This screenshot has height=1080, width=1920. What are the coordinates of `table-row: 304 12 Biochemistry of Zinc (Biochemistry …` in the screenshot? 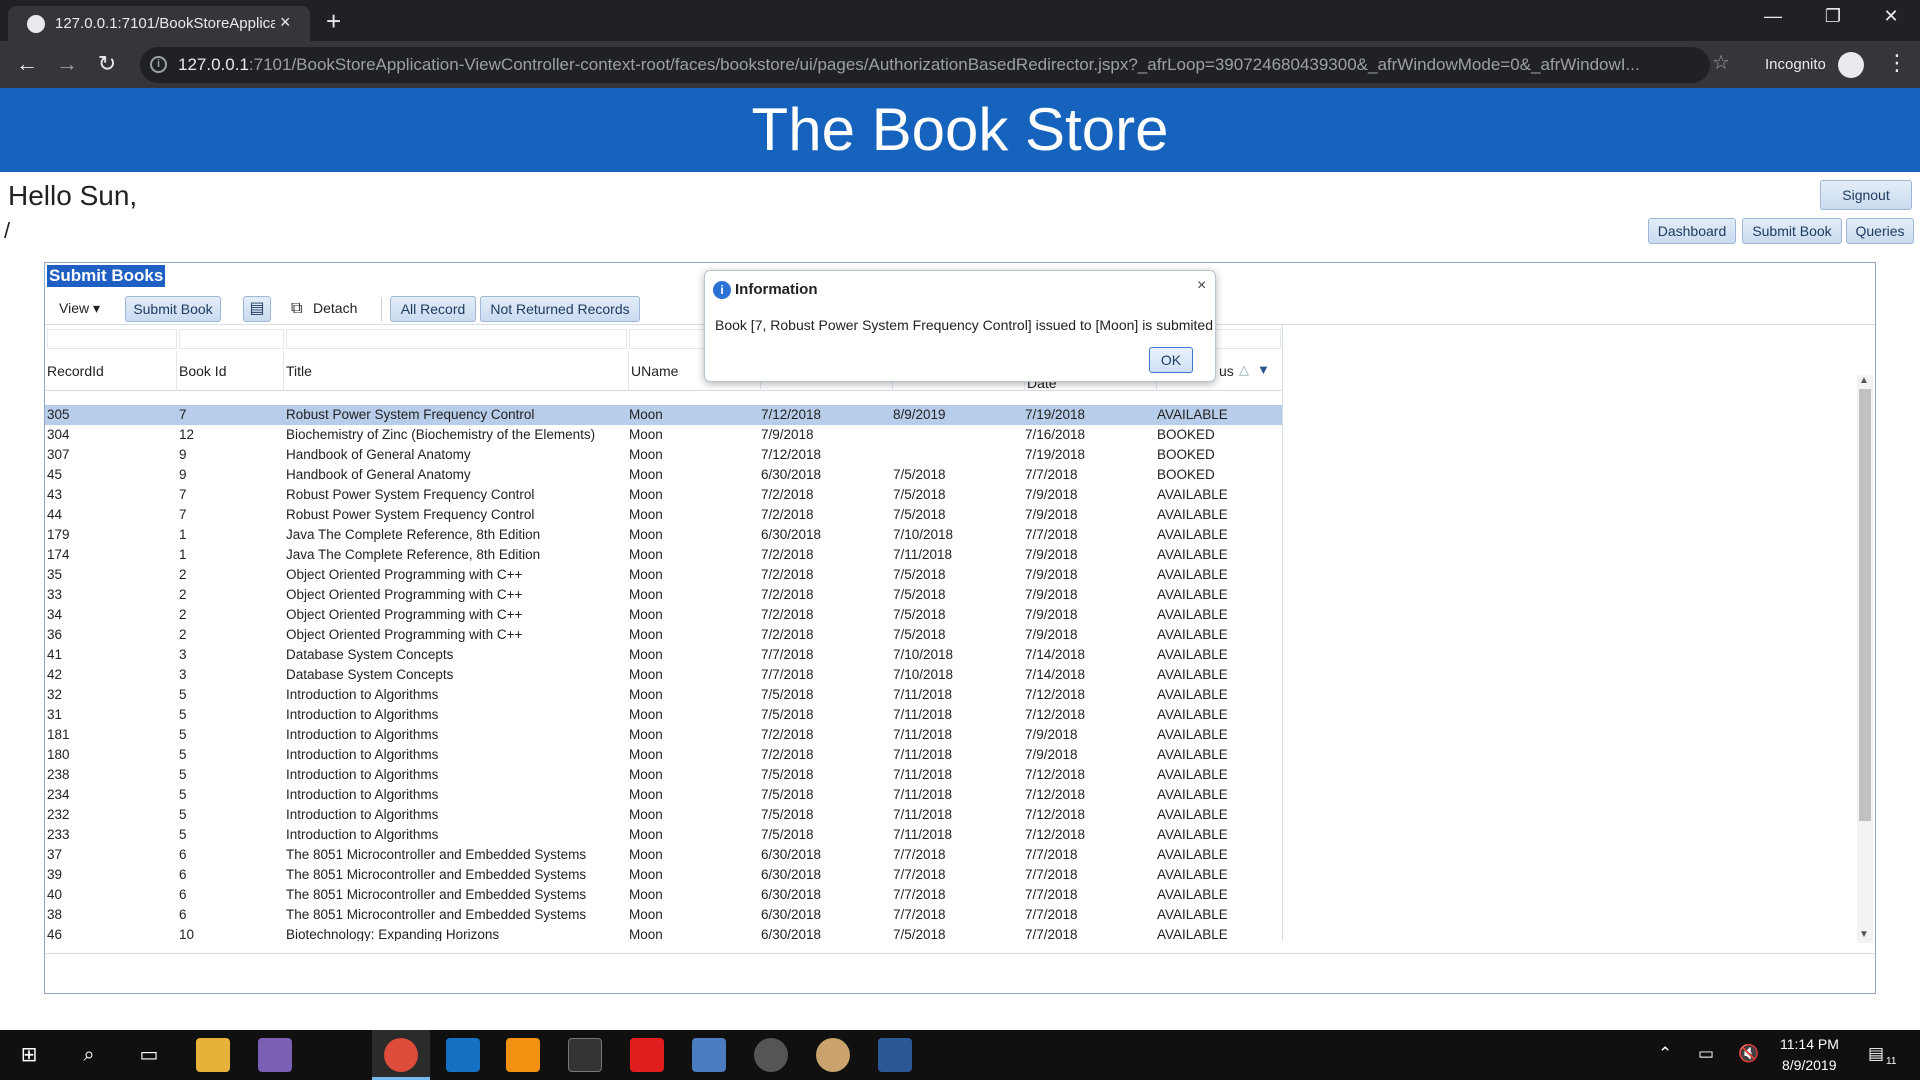 It's located at (663, 435).